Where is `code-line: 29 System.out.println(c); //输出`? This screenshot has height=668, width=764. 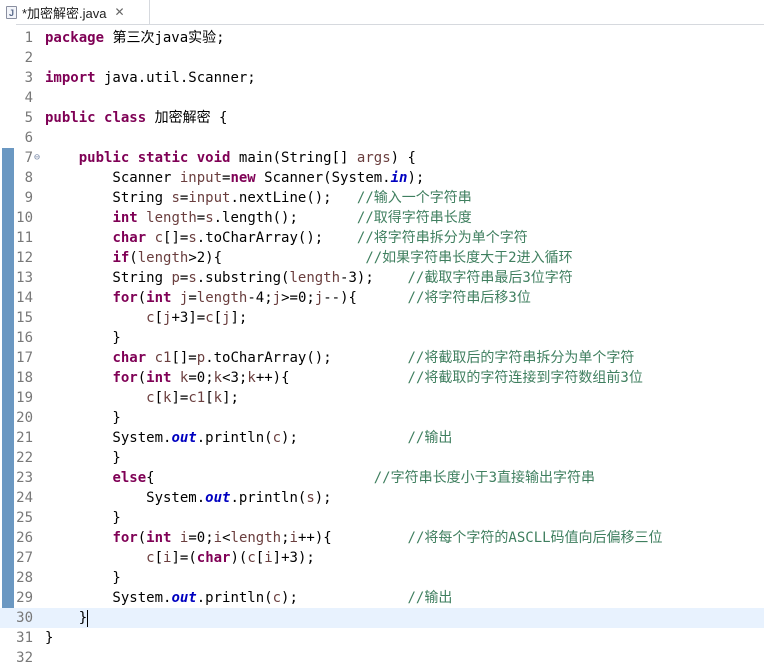
code-line: 29 System.out.println(c); //输出 is located at coordinates (382, 598).